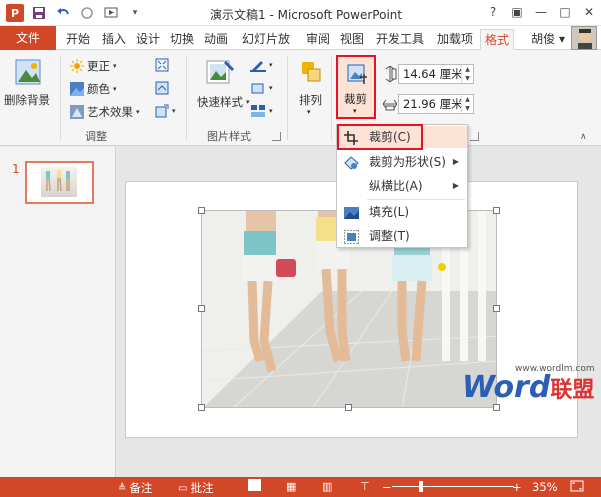  Describe the element at coordinates (16, 169) in the screenshot. I see `slide-number: 1` at that location.